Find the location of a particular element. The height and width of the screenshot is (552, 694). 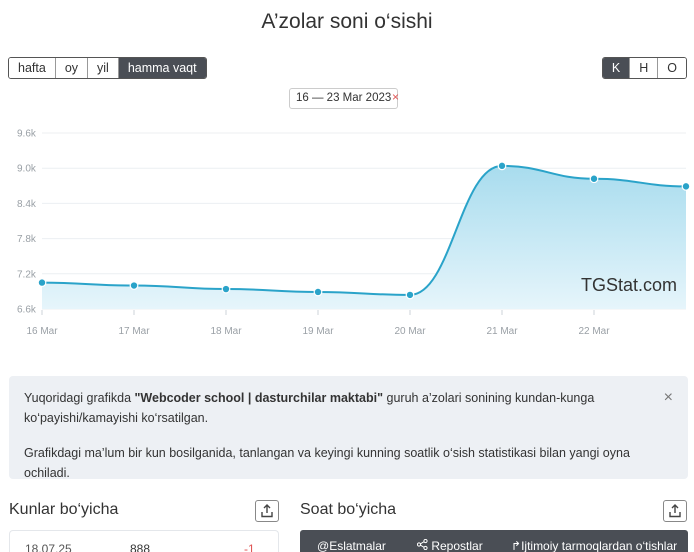

chart-watermark: TGStat.com is located at coordinates (629, 285).